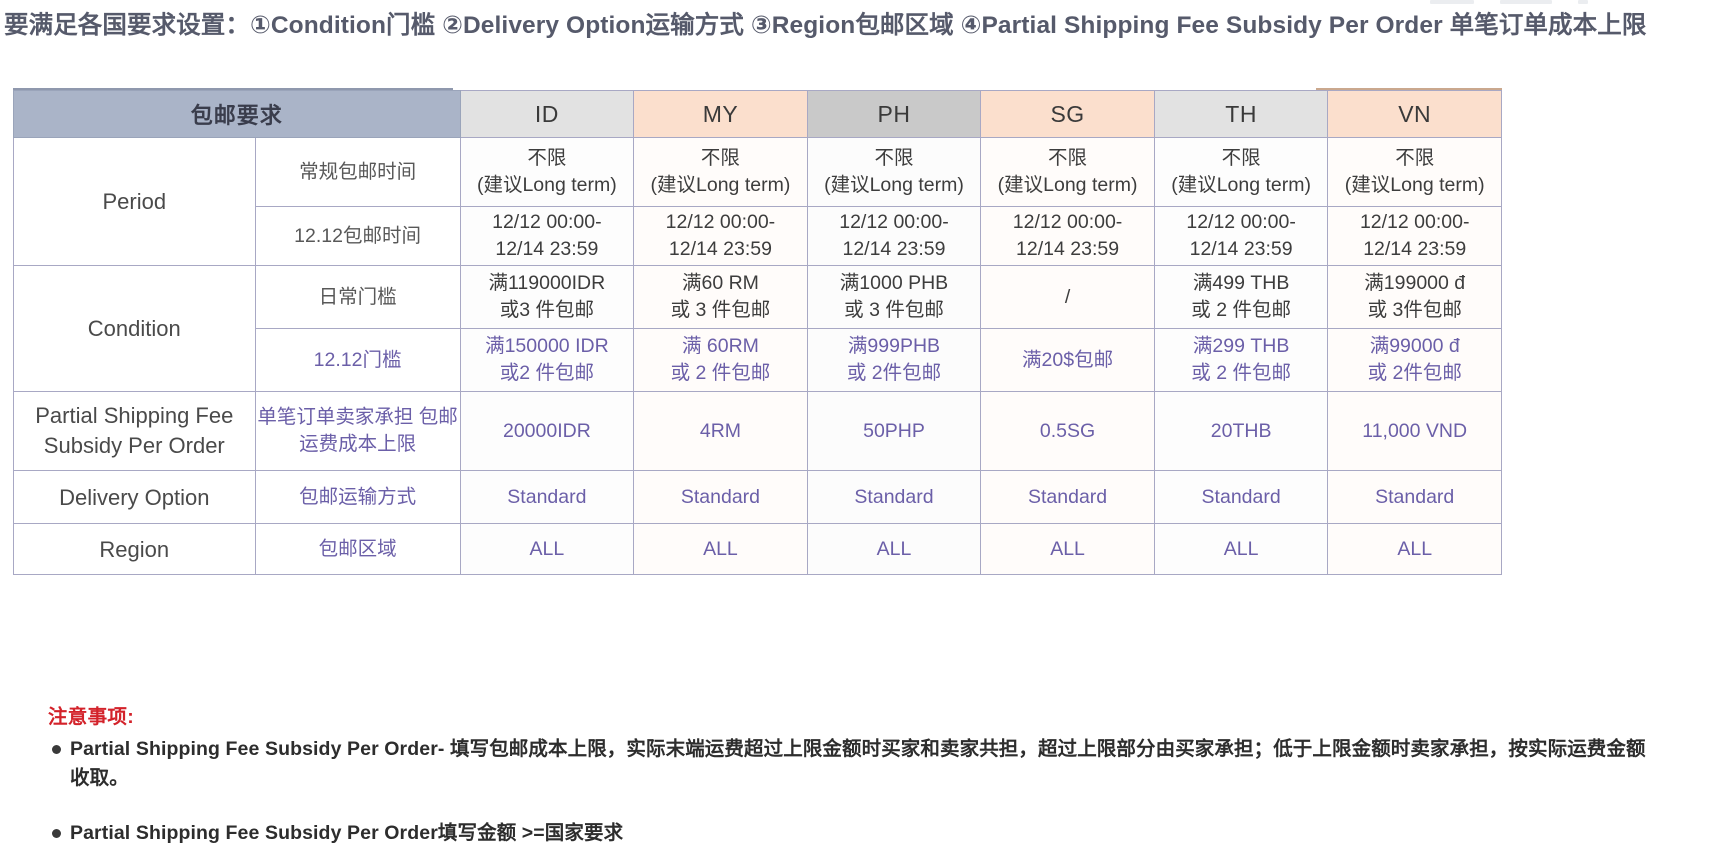 The image size is (1731, 848). Describe the element at coordinates (357, 236) in the screenshot. I see `row-sub-label: 12.12包邮时间` at that location.